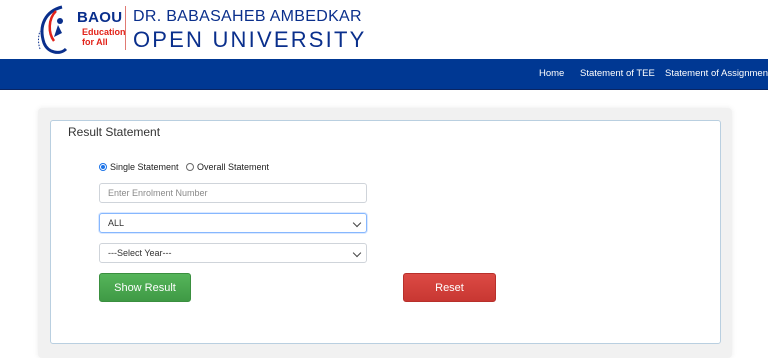 This screenshot has width=768, height=358. Describe the element at coordinates (103, 167) in the screenshot. I see `single-statement-radio` at that location.